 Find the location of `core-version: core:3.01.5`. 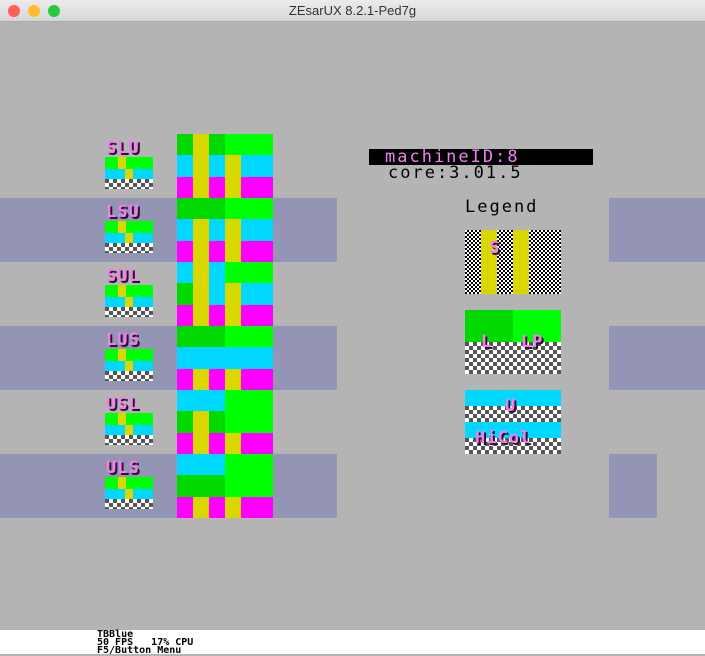

core-version: core:3.01.5 is located at coordinates (455, 173).